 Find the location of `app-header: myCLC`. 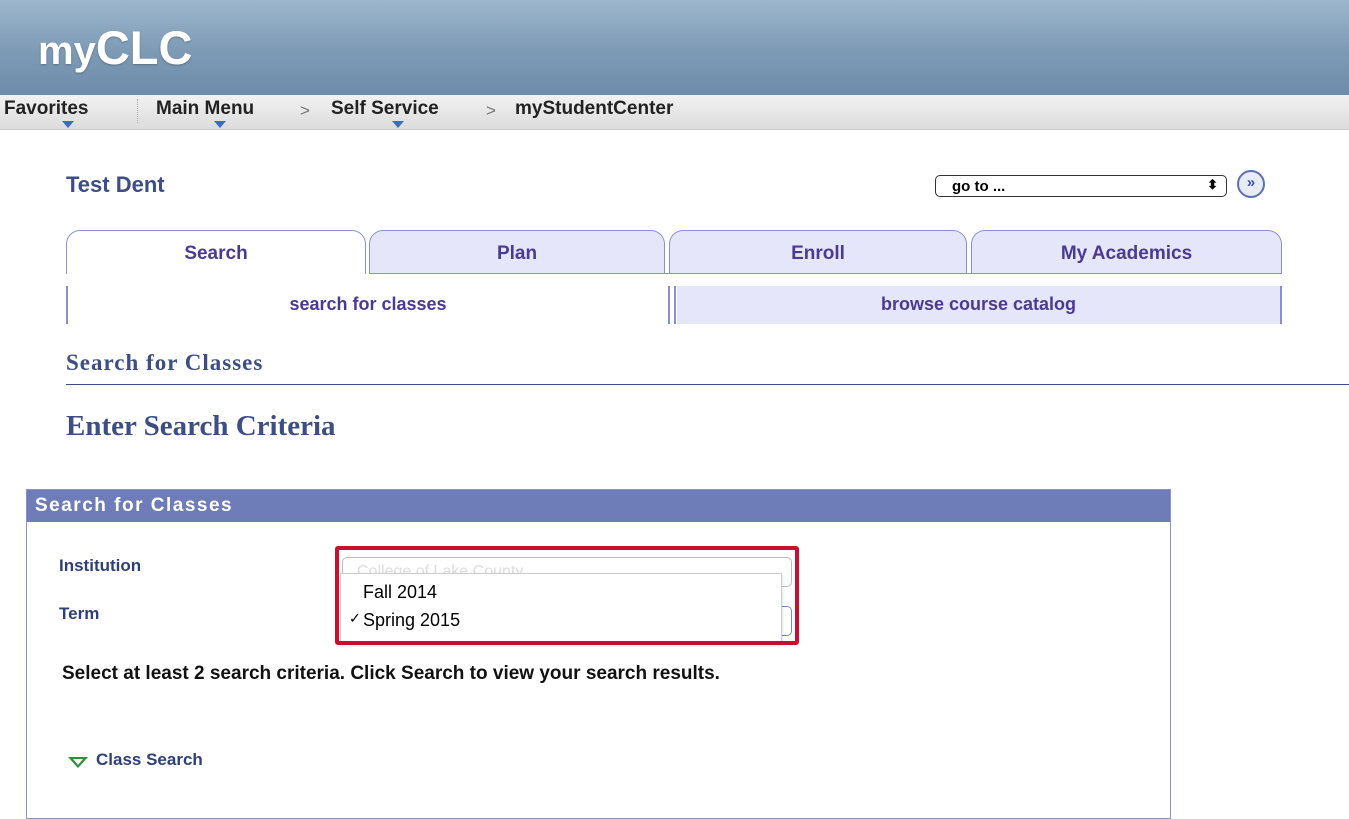

app-header: myCLC is located at coordinates (674, 47).